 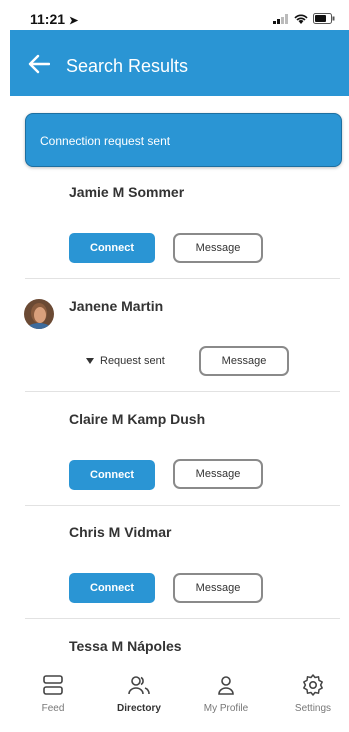 What do you see at coordinates (127, 66) in the screenshot?
I see `page-title: Search Results` at bounding box center [127, 66].